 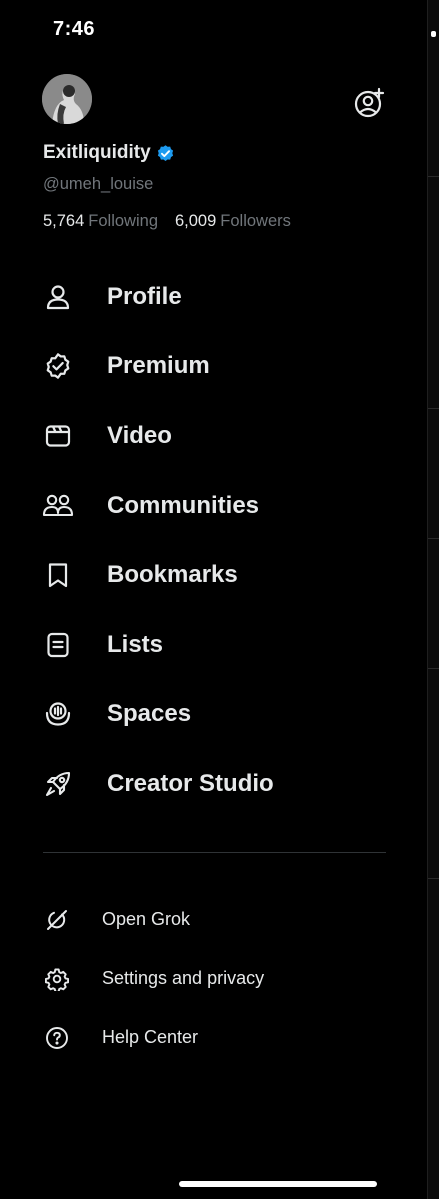 I want to click on followers-label: Followers, so click(x=255, y=221).